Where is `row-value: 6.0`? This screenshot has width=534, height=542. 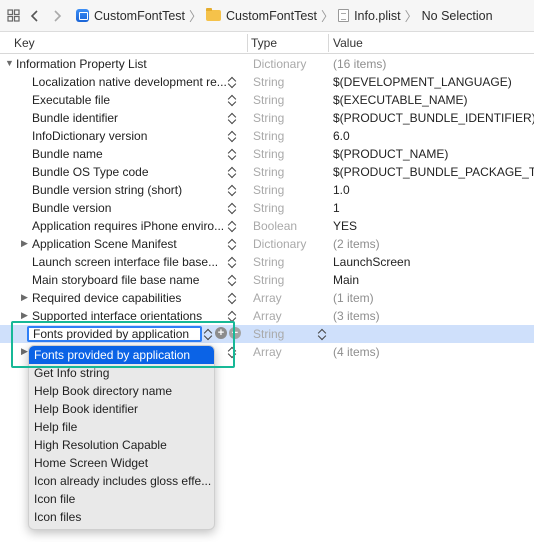
row-value: 6.0 is located at coordinates (341, 136).